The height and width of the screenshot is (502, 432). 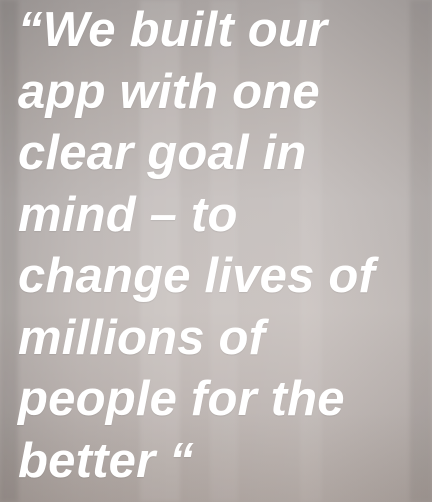 I want to click on quote-line: change lives of, so click(x=197, y=276).